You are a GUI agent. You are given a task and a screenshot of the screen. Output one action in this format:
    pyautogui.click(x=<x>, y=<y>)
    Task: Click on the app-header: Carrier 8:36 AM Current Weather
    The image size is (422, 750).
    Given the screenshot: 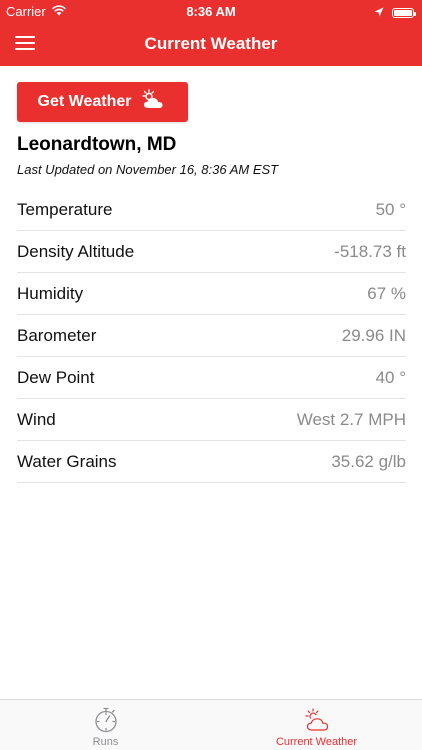 What is the action you would take?
    pyautogui.click(x=211, y=33)
    